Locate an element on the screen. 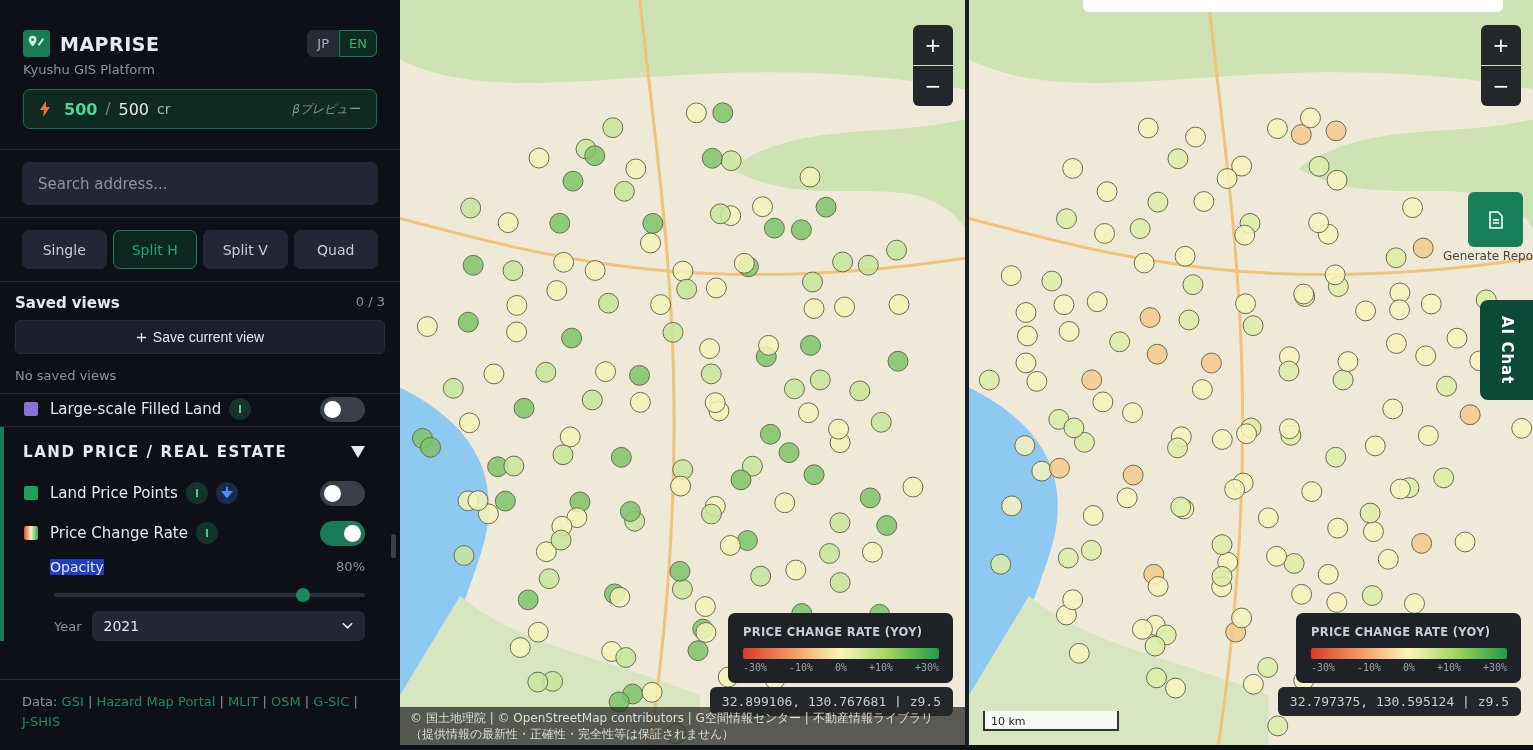 This screenshot has height=750, width=1533. layer-name: Price Change Rate is located at coordinates (119, 533).